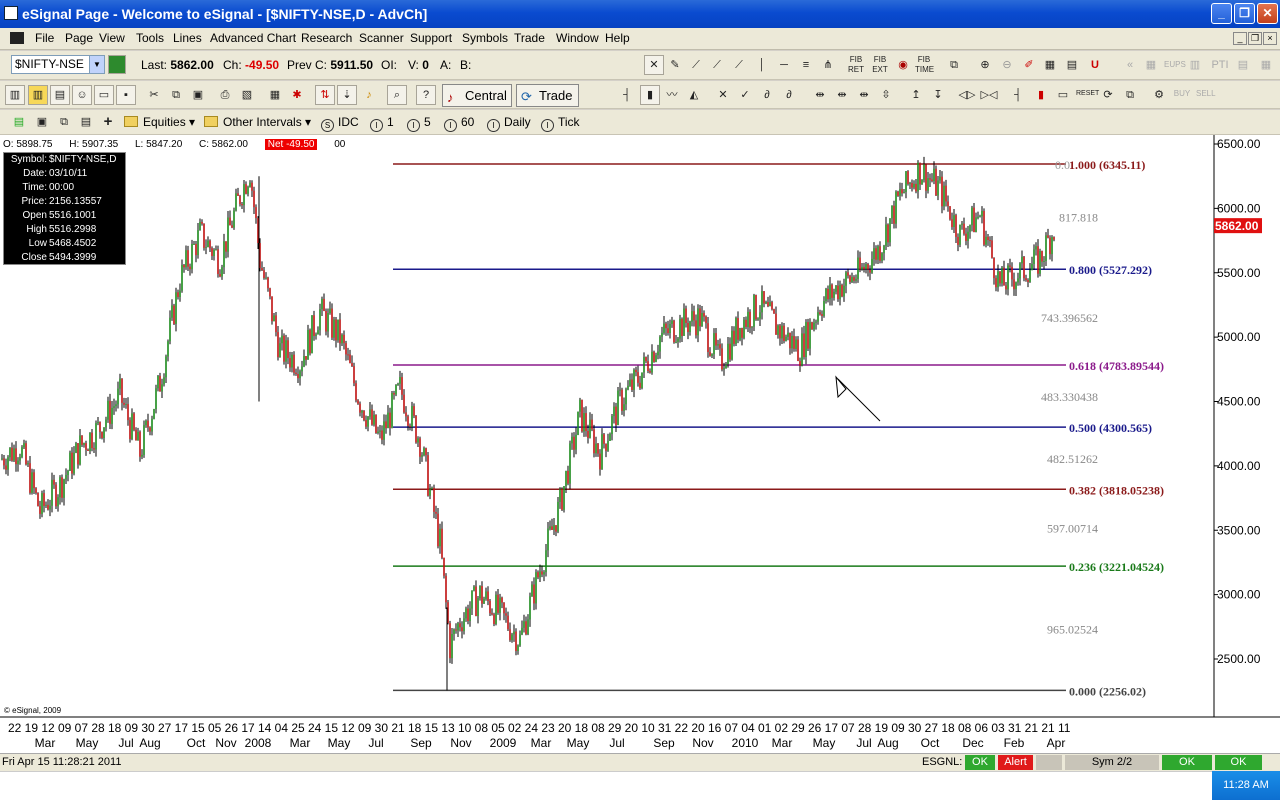 Image resolution: width=1280 pixels, height=800 pixels. I want to click on paste-icon: ▣, so click(198, 95).